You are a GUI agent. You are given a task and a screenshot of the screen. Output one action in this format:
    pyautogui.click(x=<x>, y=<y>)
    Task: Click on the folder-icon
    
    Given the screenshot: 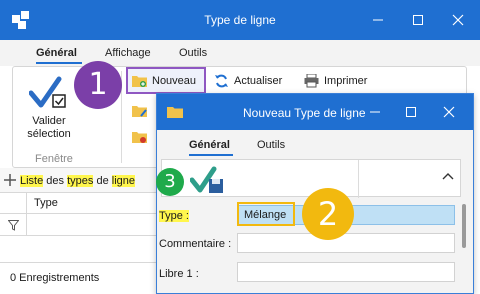 What is the action you would take?
    pyautogui.click(x=175, y=112)
    